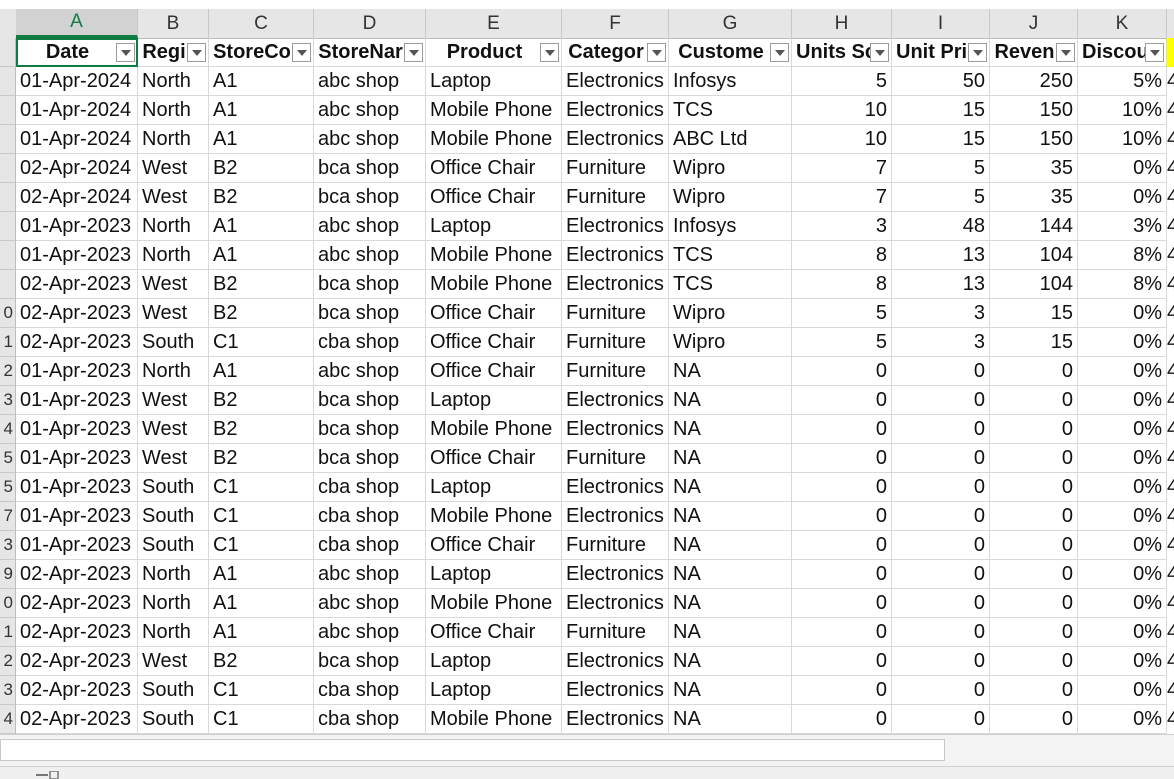 This screenshot has width=1174, height=779. I want to click on column-letter-b: B, so click(173, 23).